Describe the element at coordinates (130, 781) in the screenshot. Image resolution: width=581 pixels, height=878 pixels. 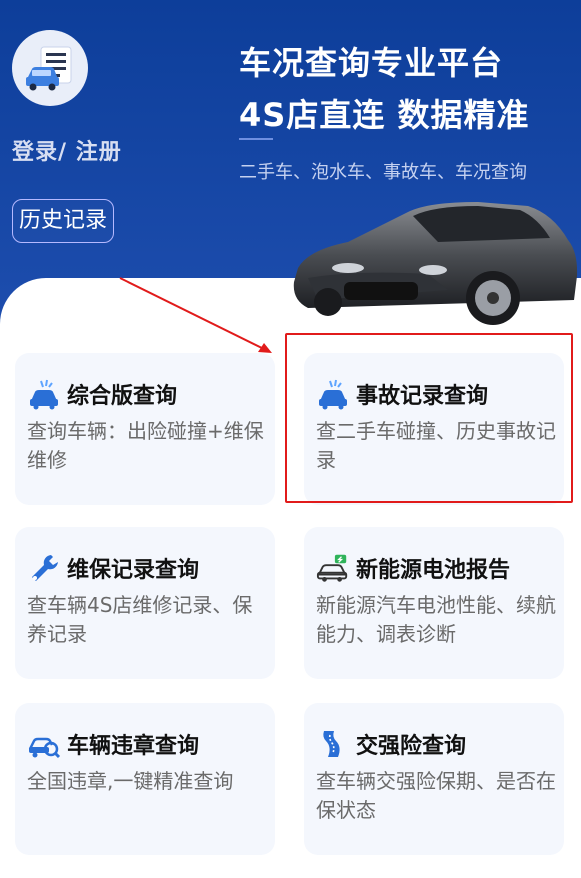
I see `card-description: 全国违章,一键精准查询` at that location.